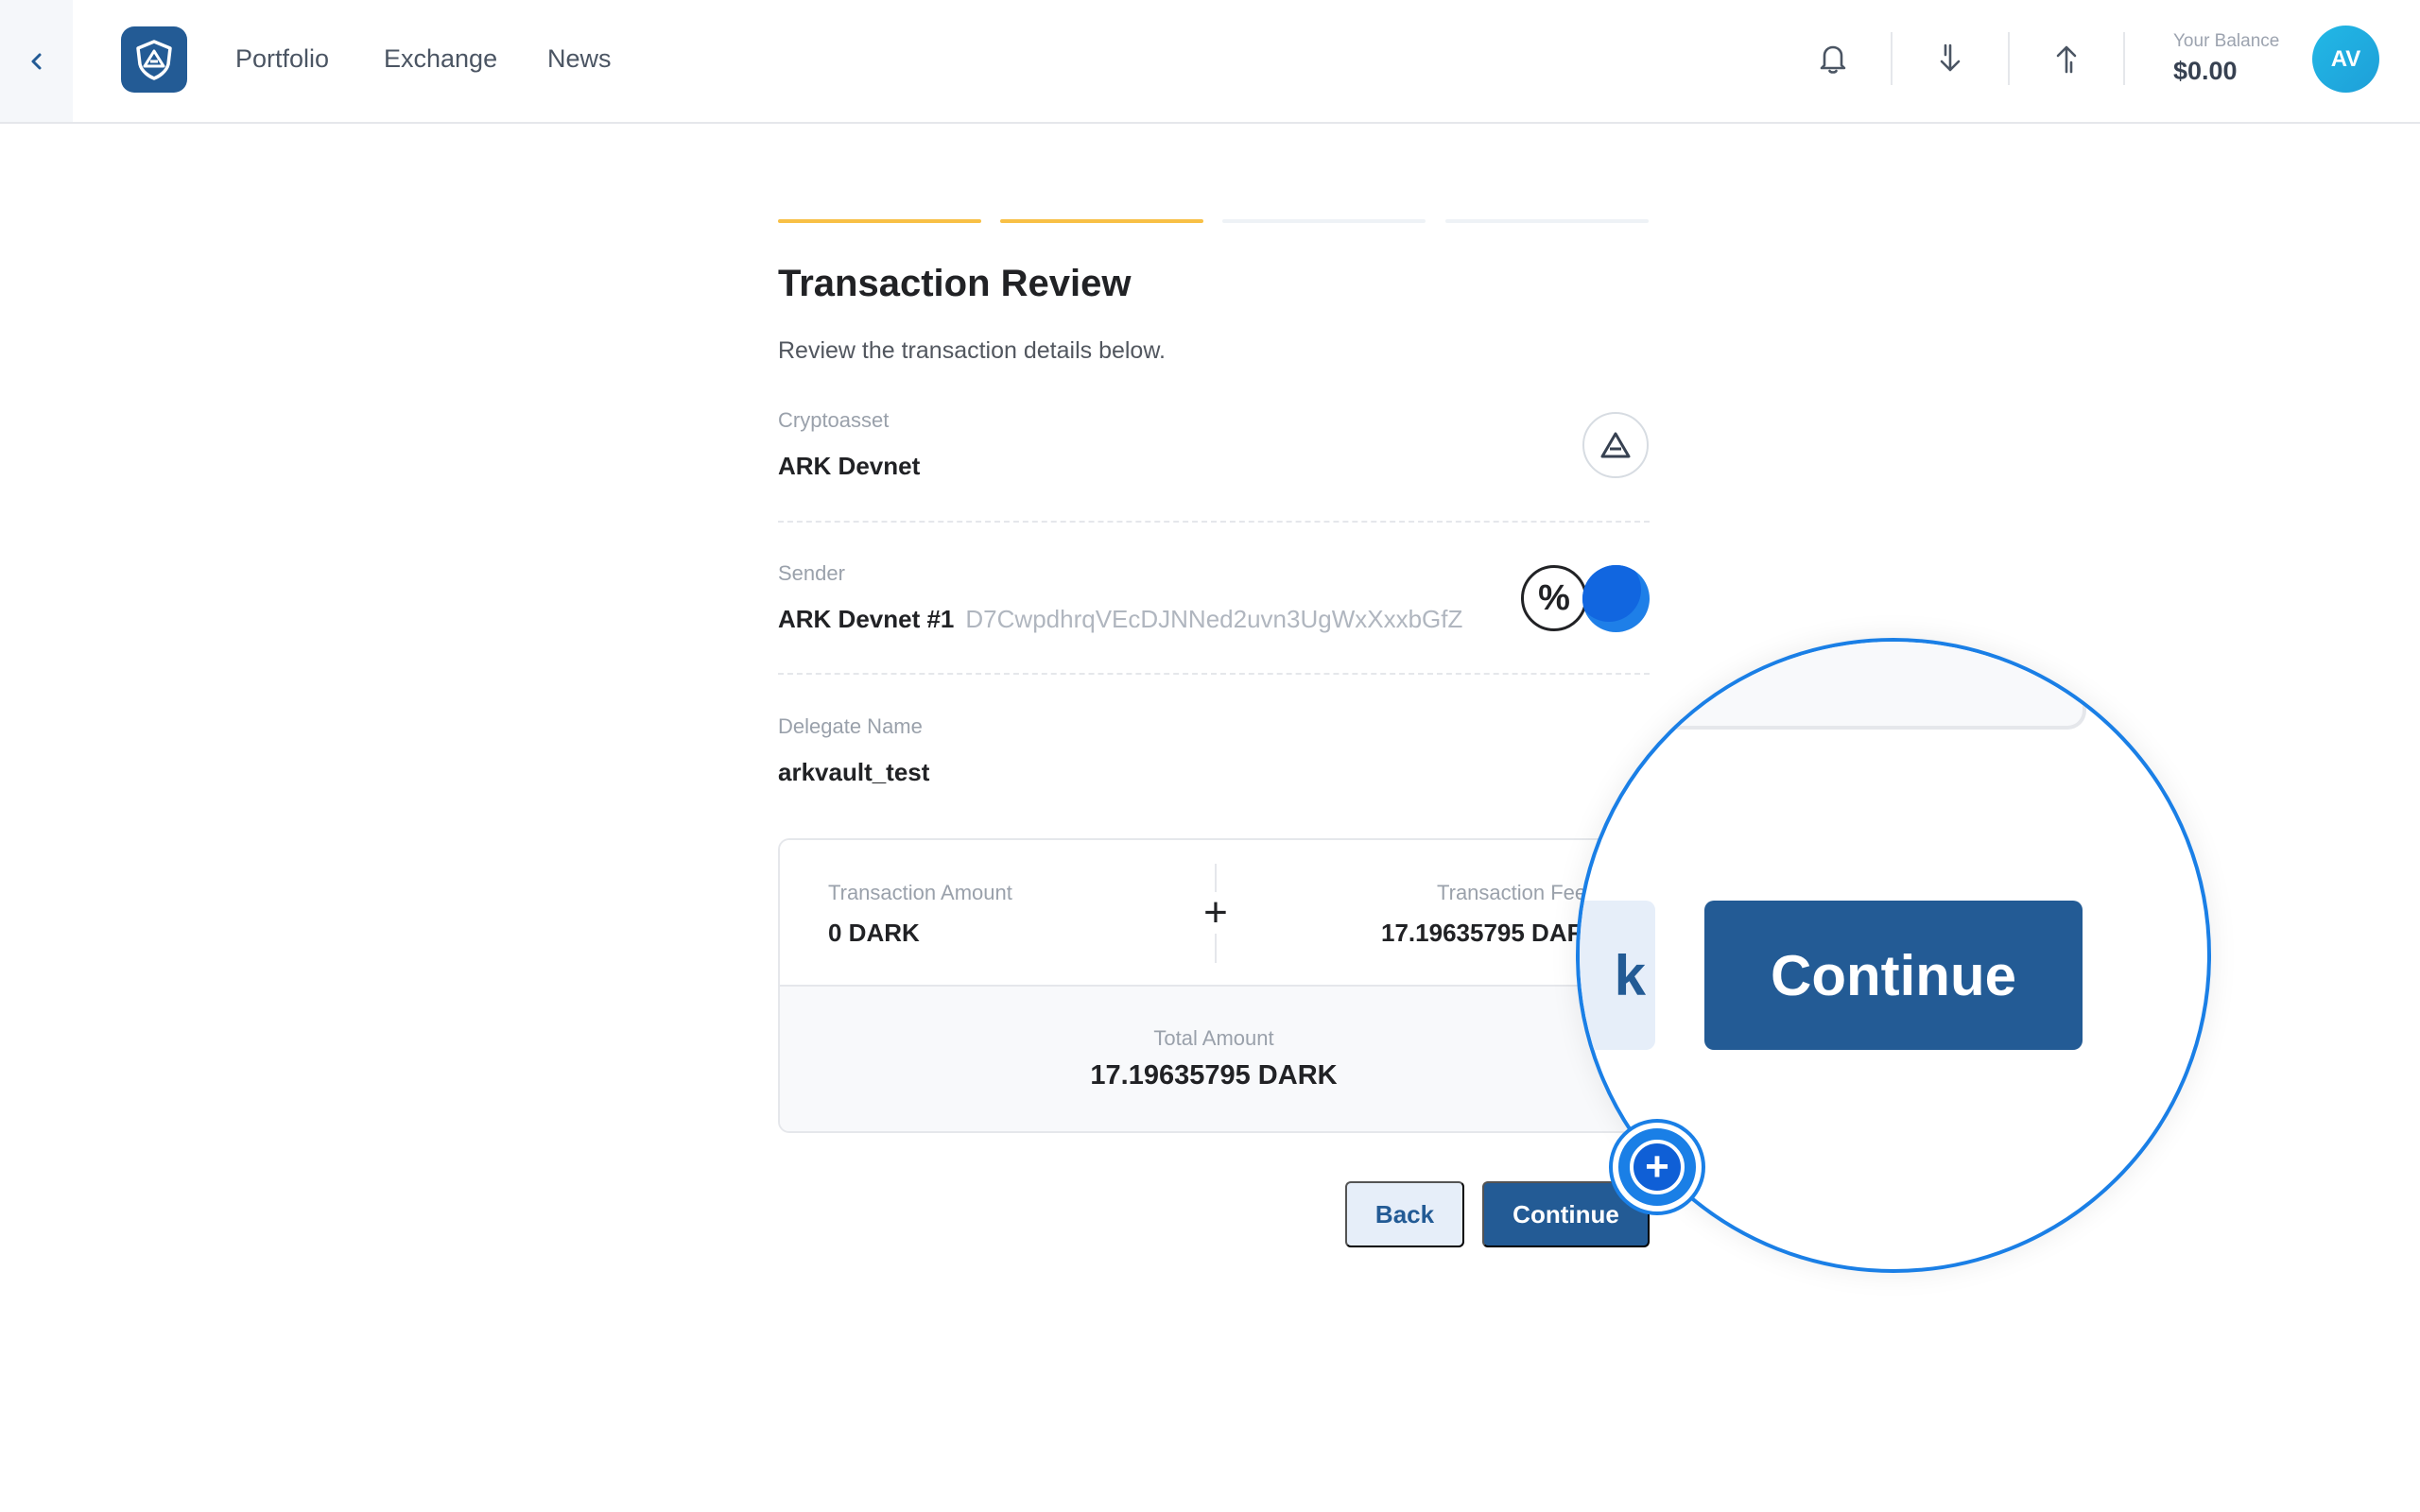 This screenshot has width=2420, height=1512. What do you see at coordinates (972, 350) in the screenshot?
I see `page-subtitle: Review the transaction details below.` at bounding box center [972, 350].